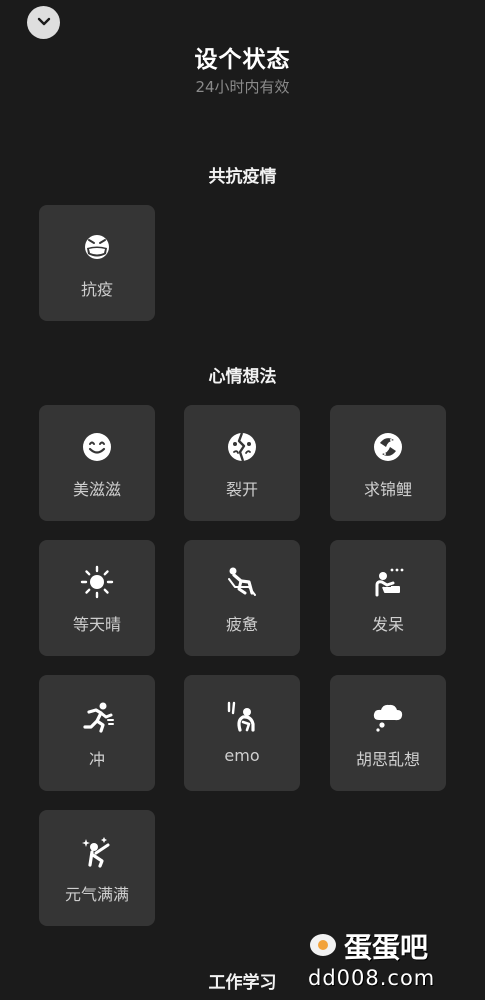 This screenshot has height=1000, width=485. I want to click on watermark-logo-text: 蛋蛋吧, so click(386, 947).